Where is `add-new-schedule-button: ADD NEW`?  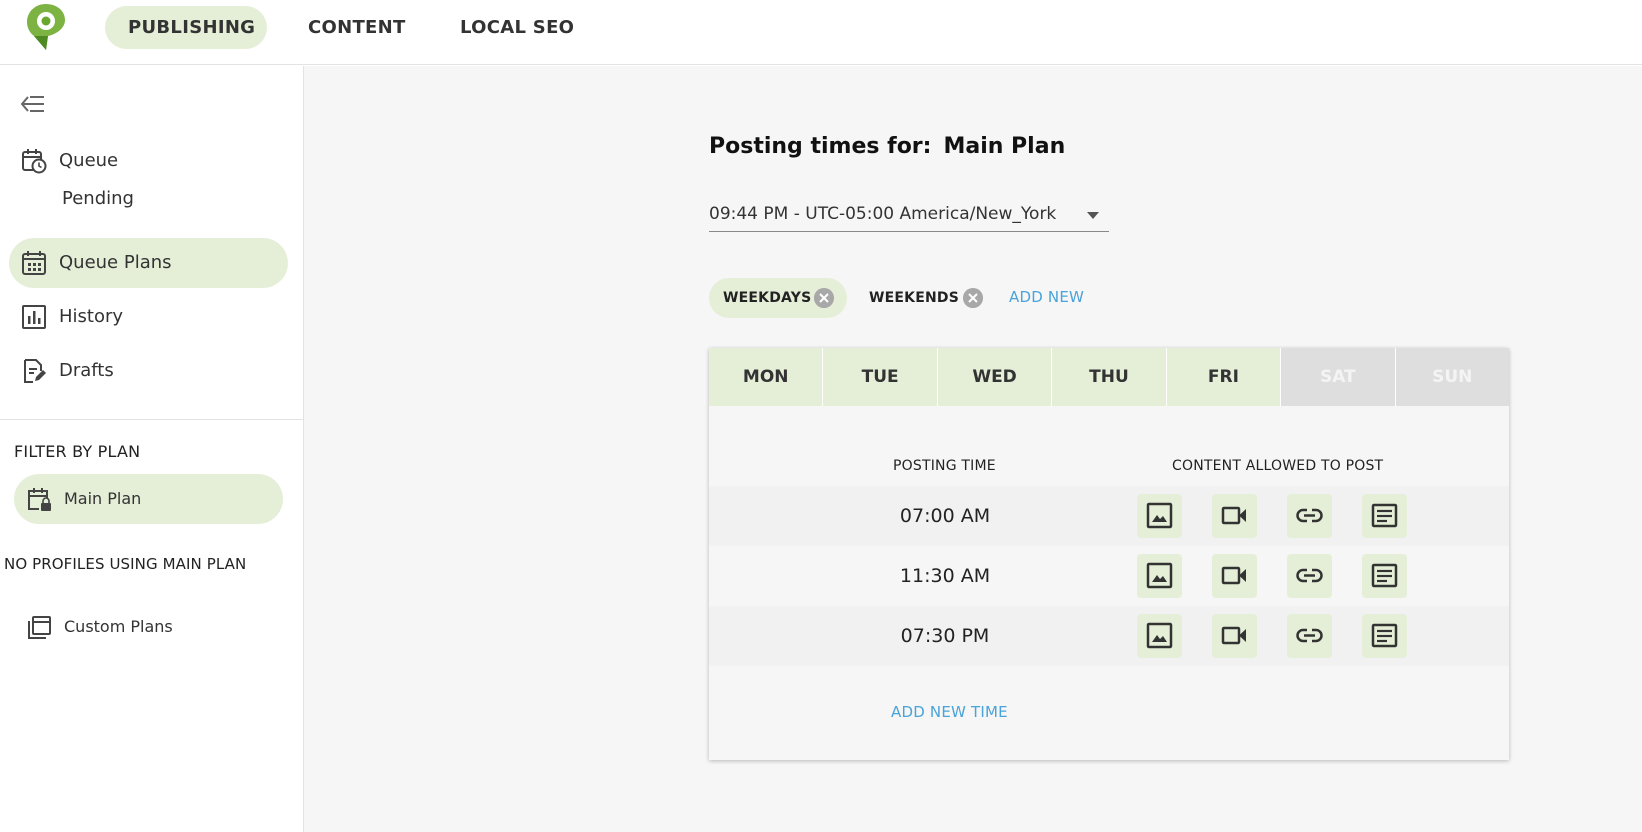 add-new-schedule-button: ADD NEW is located at coordinates (1046, 297).